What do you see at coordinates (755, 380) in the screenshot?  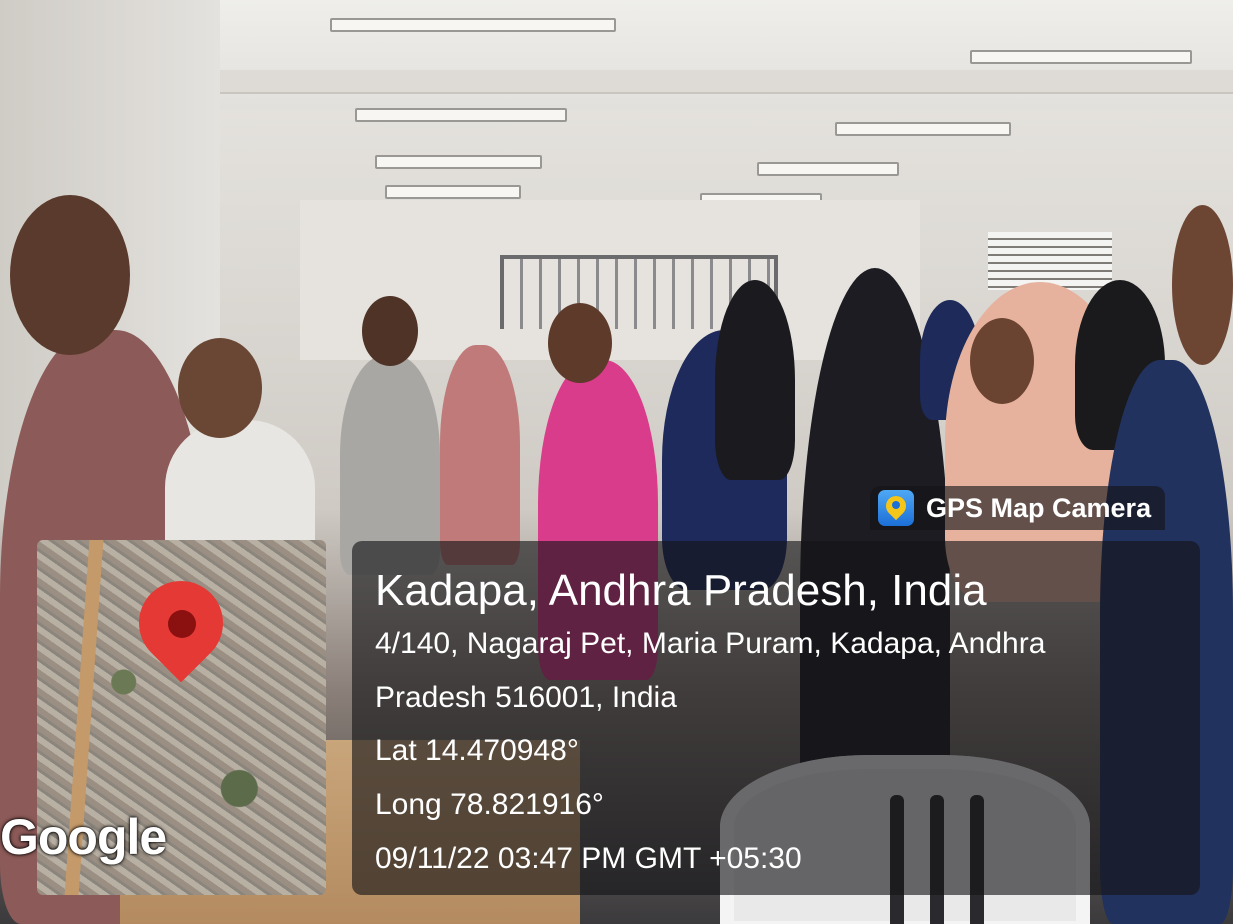 I see `person-hijab` at bounding box center [755, 380].